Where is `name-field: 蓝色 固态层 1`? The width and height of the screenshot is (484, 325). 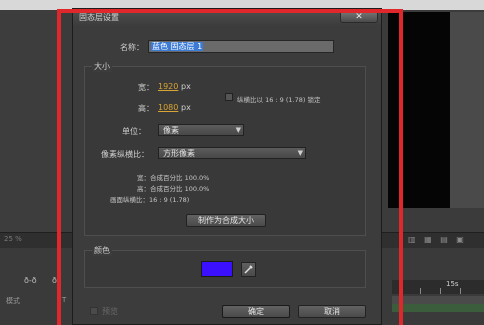
name-field: 蓝色 固态层 1 is located at coordinates (241, 46).